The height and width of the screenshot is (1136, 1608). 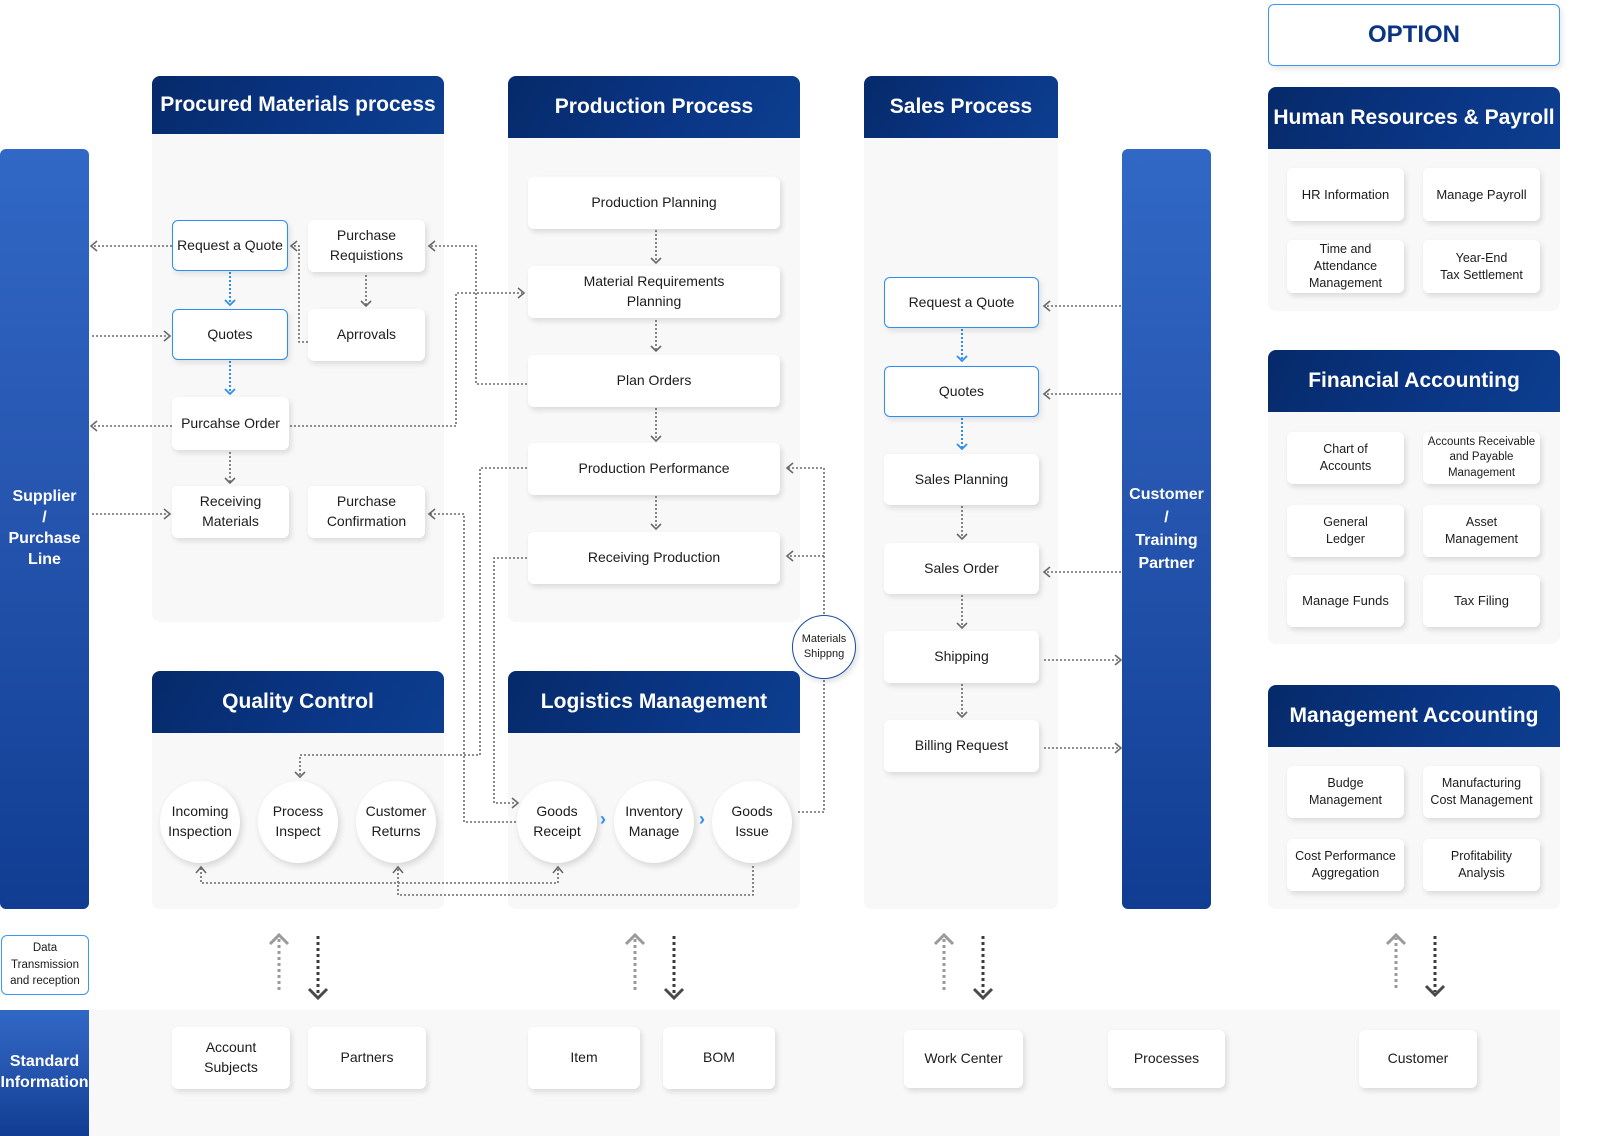 I want to click on hr-item: Manage Payroll, so click(x=1481, y=194).